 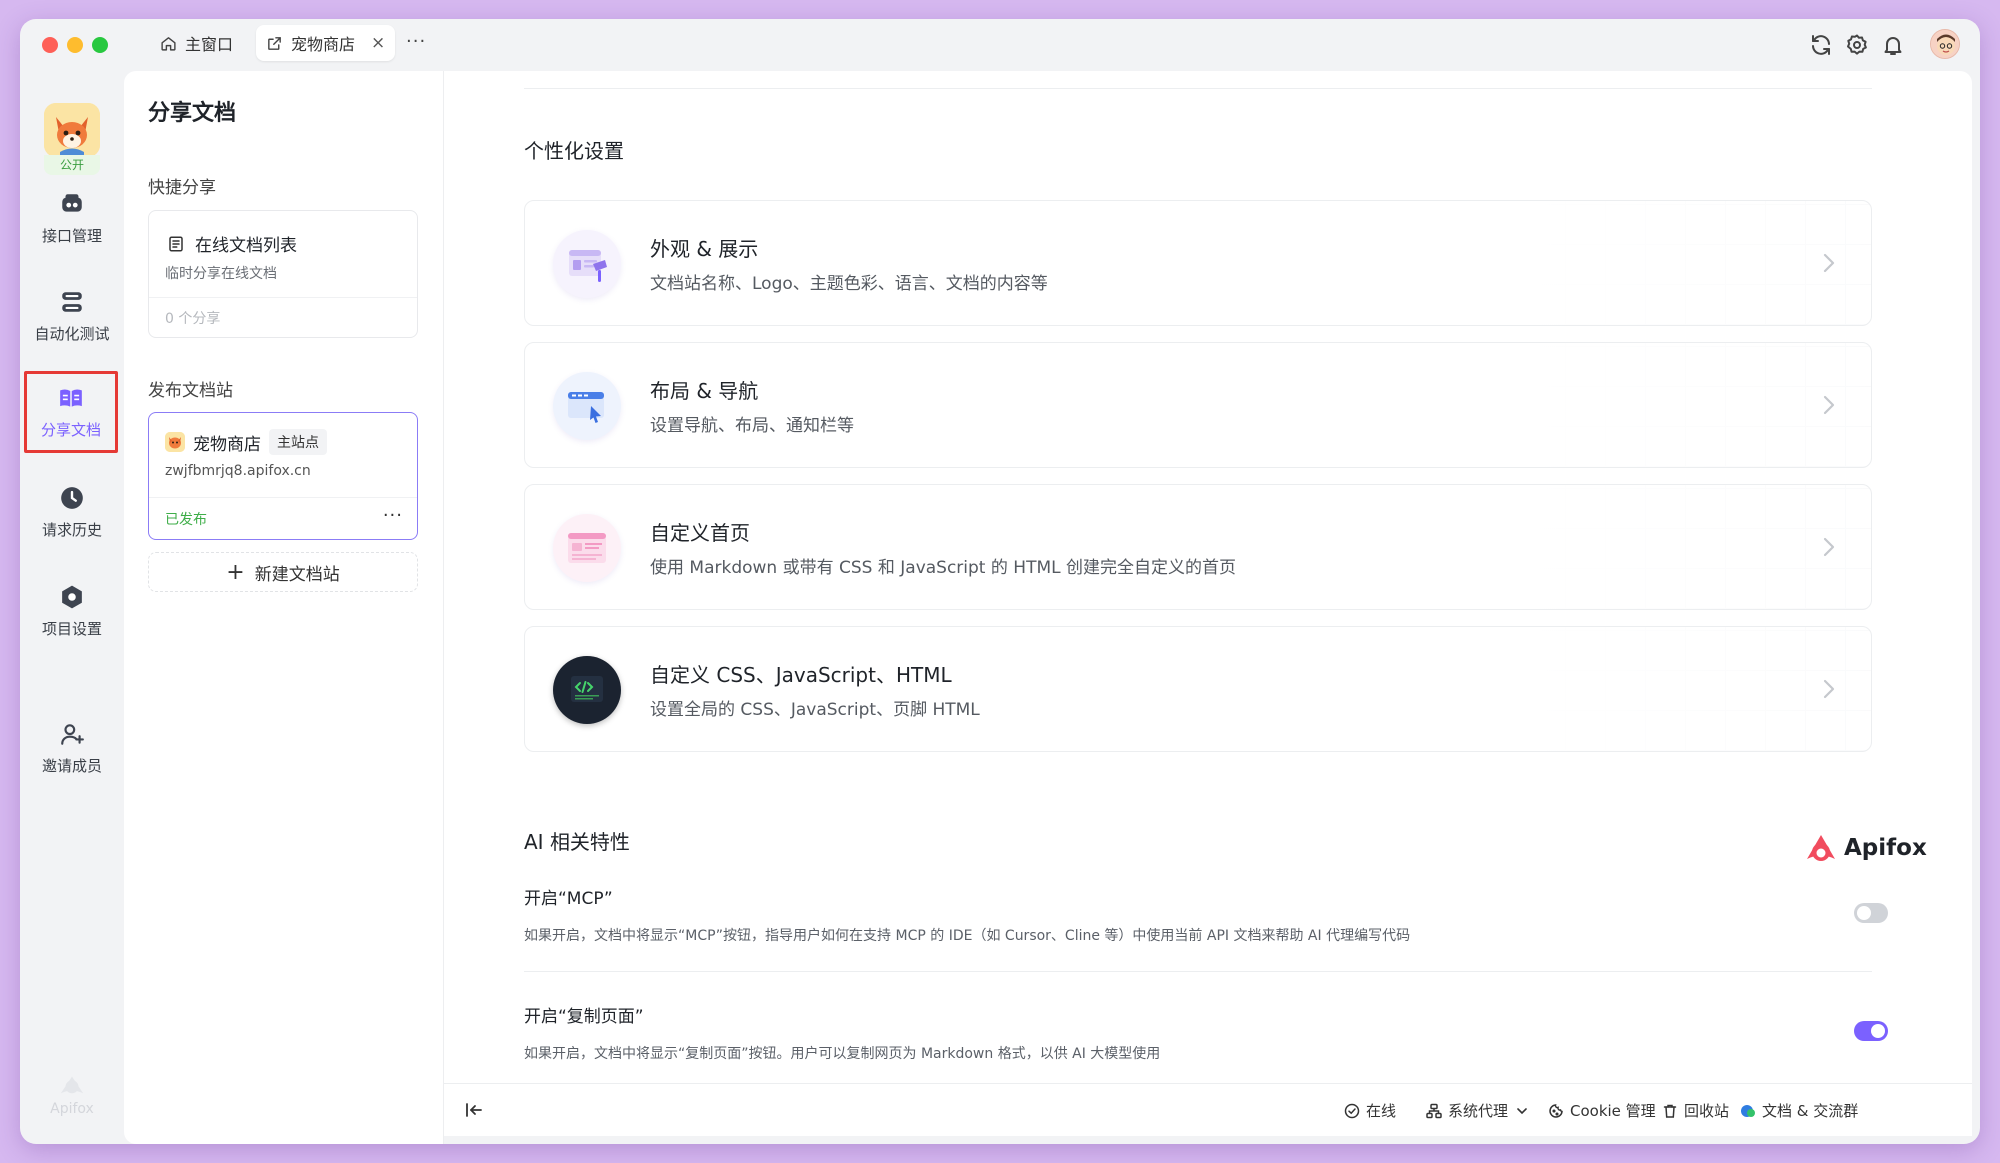 What do you see at coordinates (1198, 405) in the screenshot?
I see `feature-card-layout: 布局 & 导航 设置导航、布局、通知栏等` at bounding box center [1198, 405].